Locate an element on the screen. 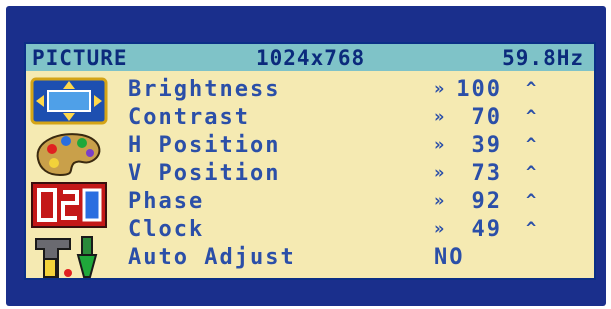  setting-row-h-position: H Position » 39 ^ is located at coordinates (353, 147).